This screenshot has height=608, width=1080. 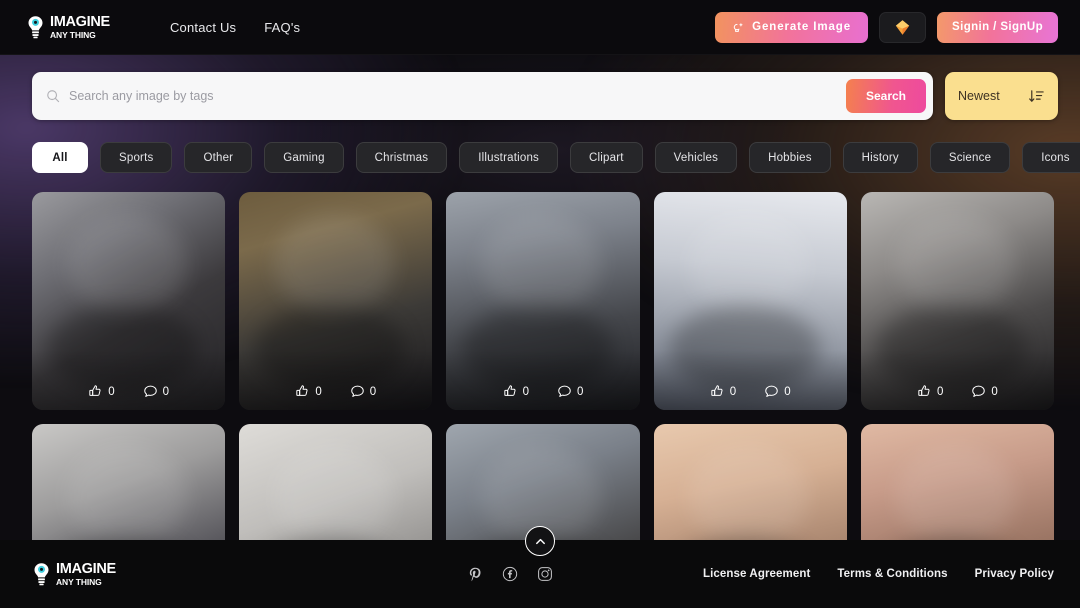 What do you see at coordinates (1001, 96) in the screenshot?
I see `sort-dropdown: Newest` at bounding box center [1001, 96].